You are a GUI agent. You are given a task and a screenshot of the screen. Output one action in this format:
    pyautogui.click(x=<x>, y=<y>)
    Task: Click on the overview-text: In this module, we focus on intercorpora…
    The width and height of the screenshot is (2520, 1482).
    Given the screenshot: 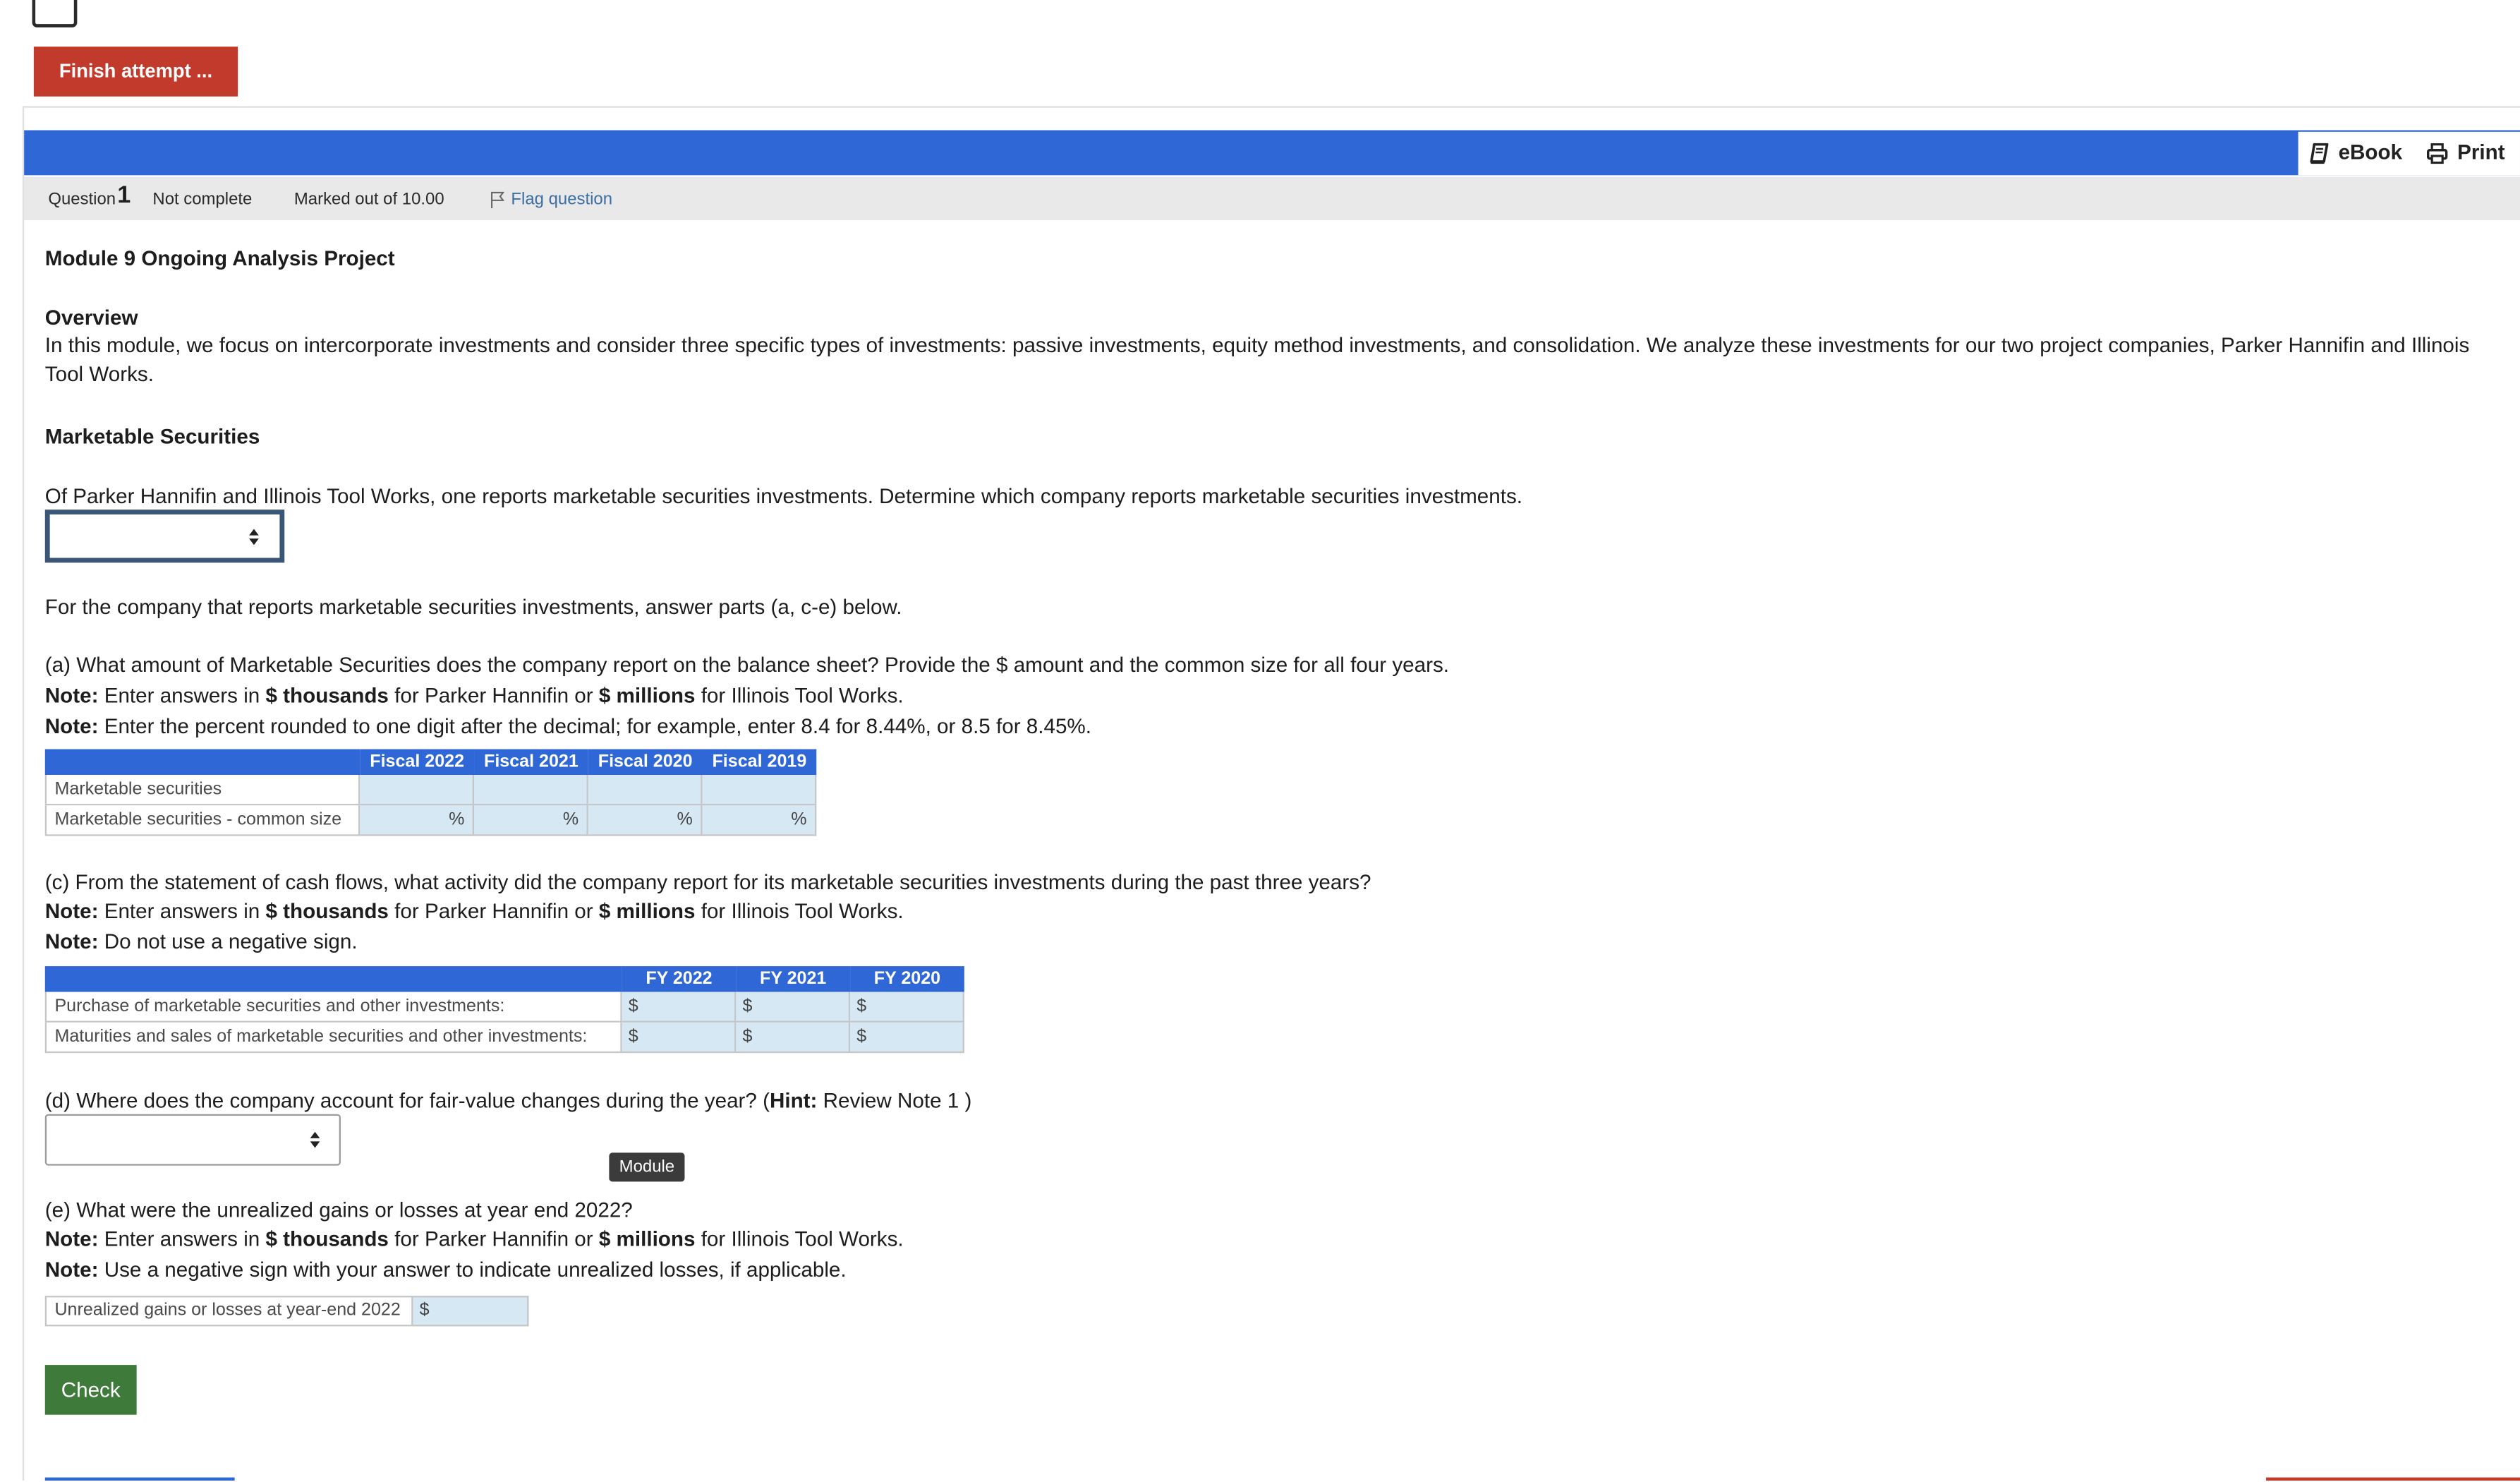 What is the action you would take?
    pyautogui.click(x=1257, y=359)
    